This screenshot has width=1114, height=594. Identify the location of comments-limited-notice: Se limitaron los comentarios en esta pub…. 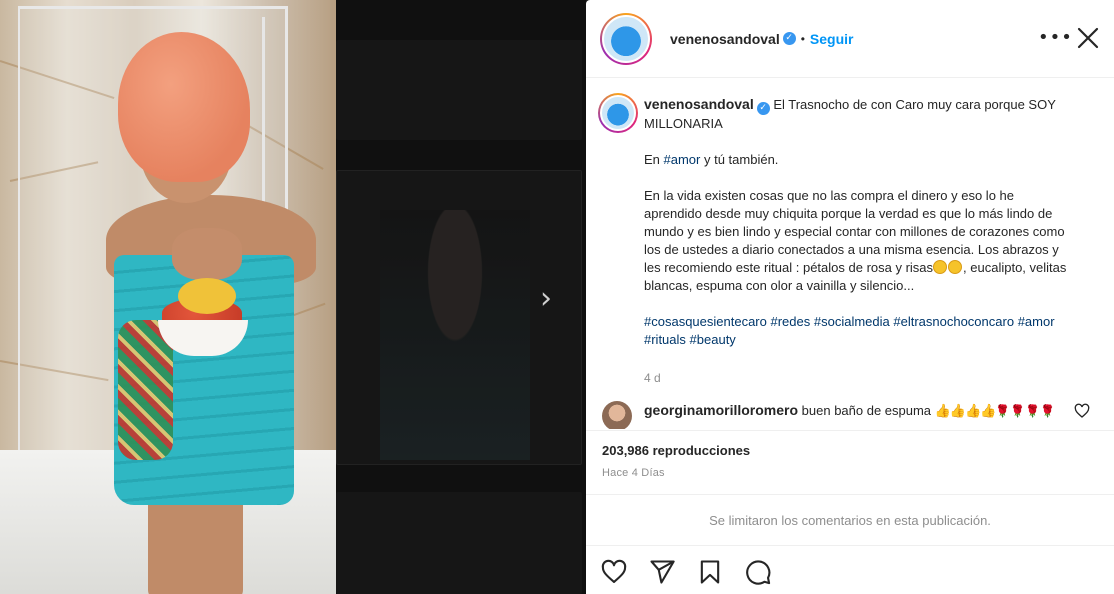
(850, 520).